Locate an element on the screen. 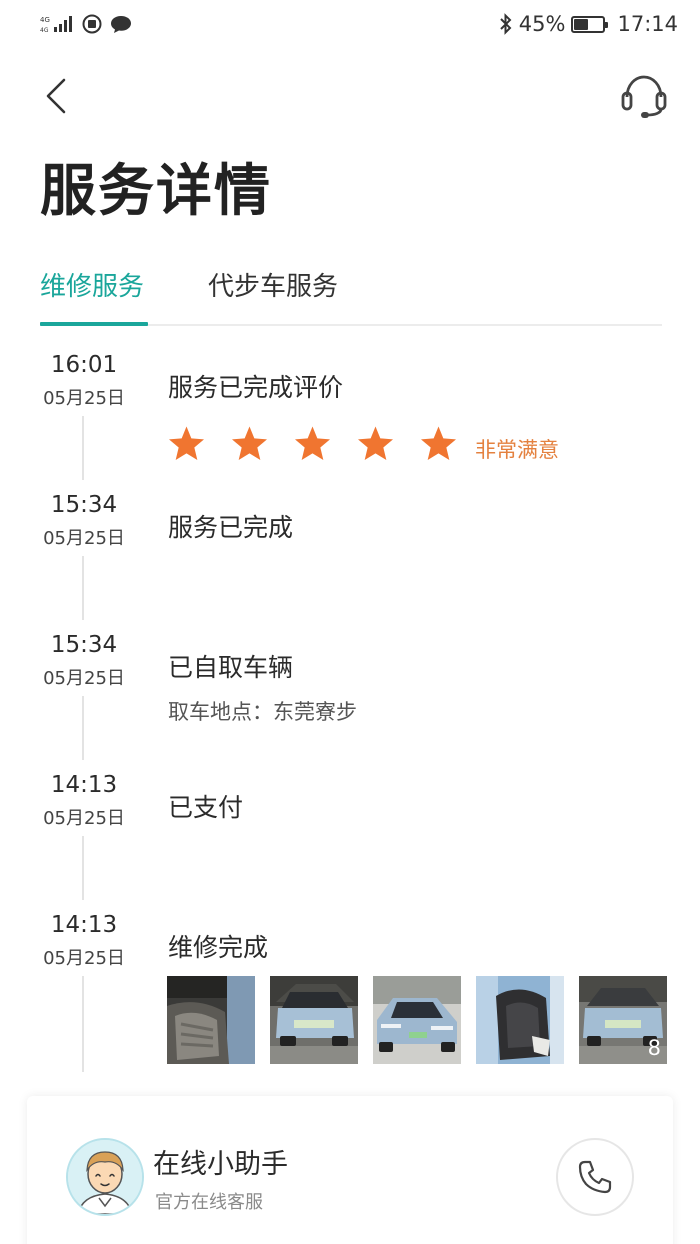  headset-icon is located at coordinates (644, 96).